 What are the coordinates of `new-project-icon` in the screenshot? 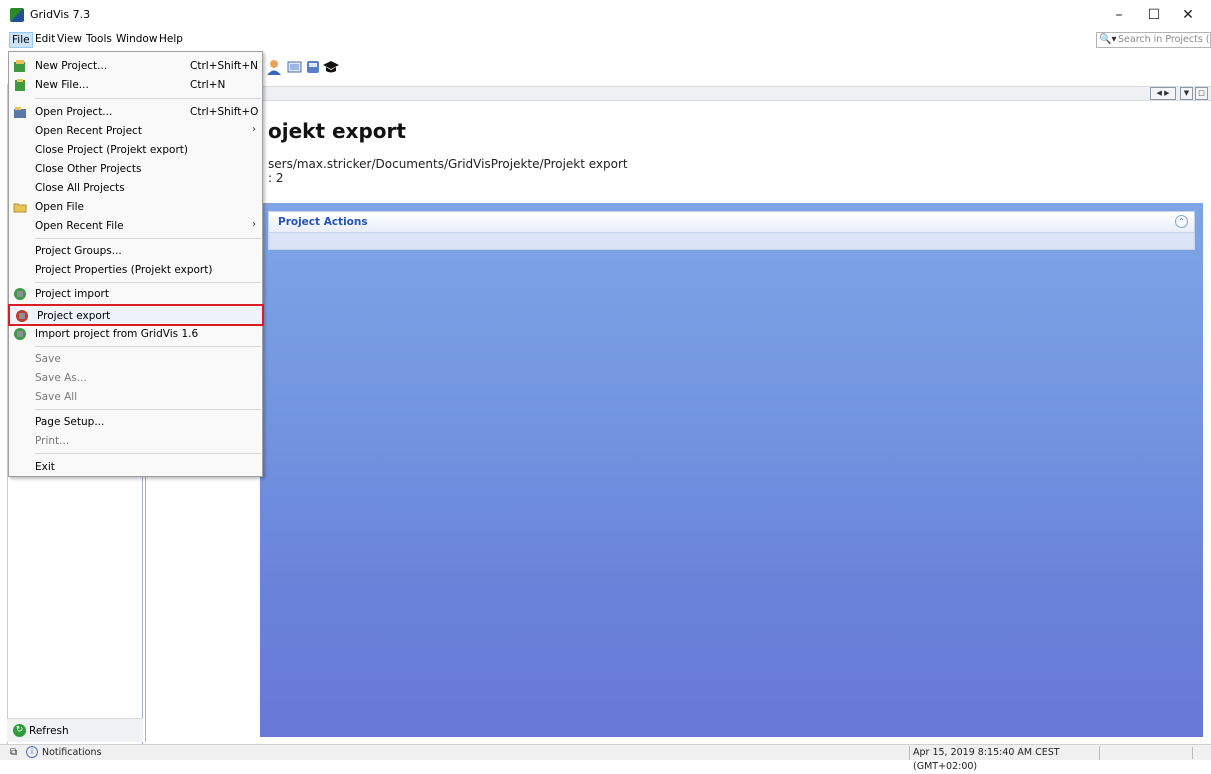 It's located at (19, 66).